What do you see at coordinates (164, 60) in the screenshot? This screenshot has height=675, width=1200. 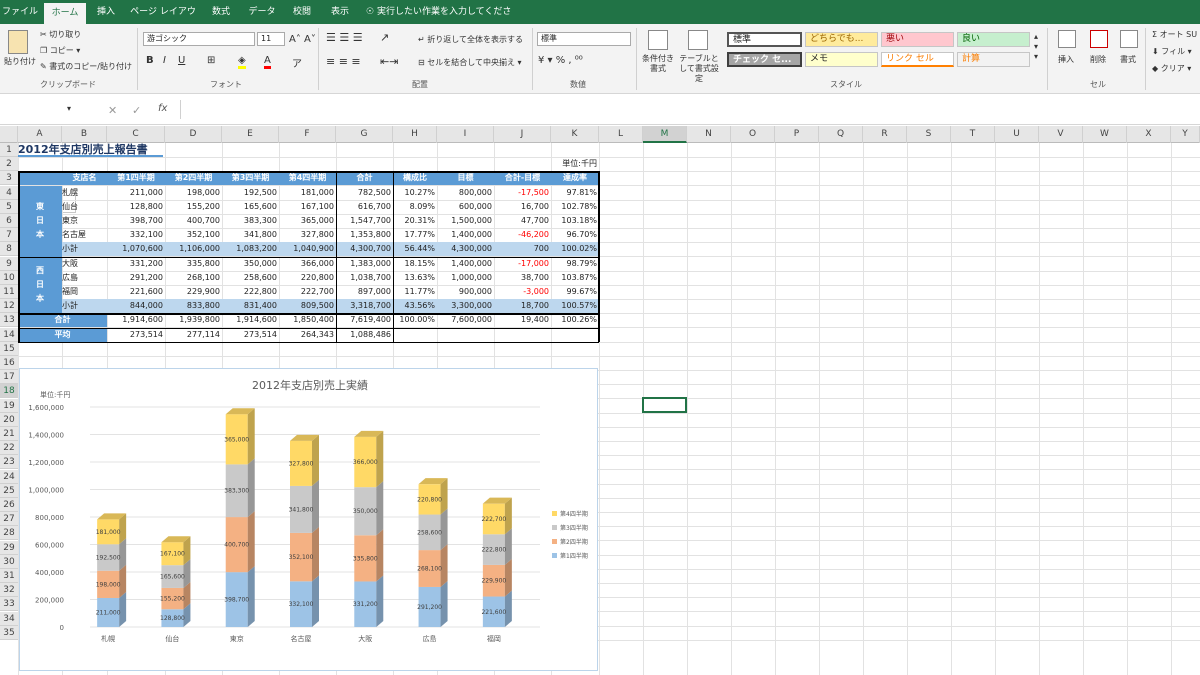 I see `italic-button: I` at bounding box center [164, 60].